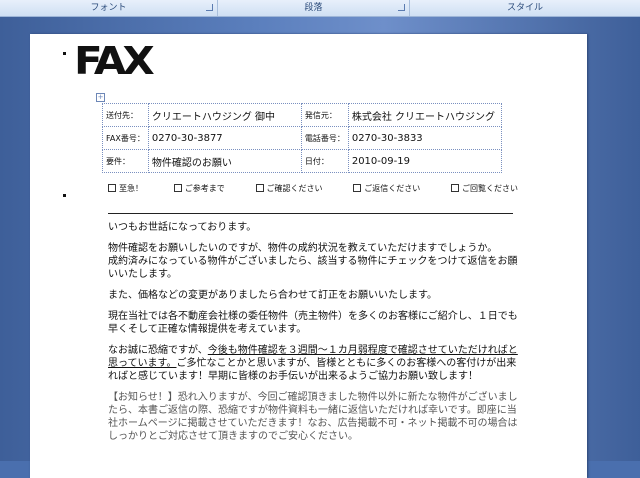 Image resolution: width=640 pixels, height=478 pixels. I want to click on phone-number-label: 電話番号：, so click(324, 138).